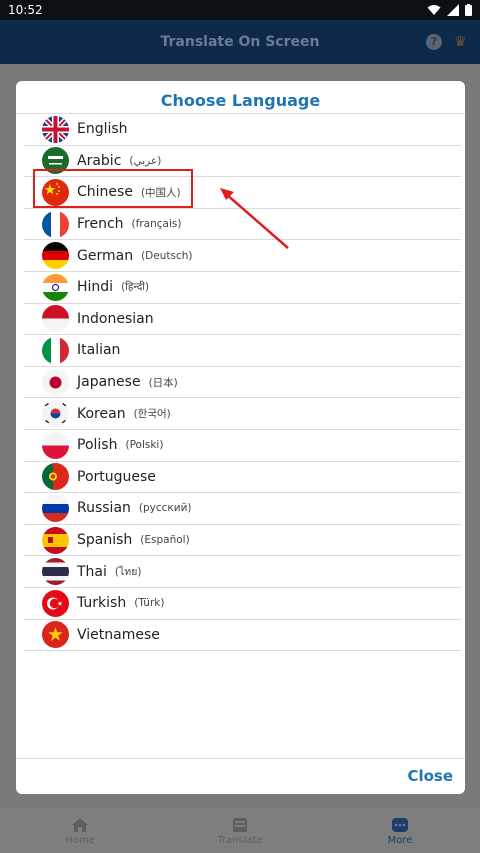 This screenshot has width=480, height=853. I want to click on russia-flag-icon, so click(55, 508).